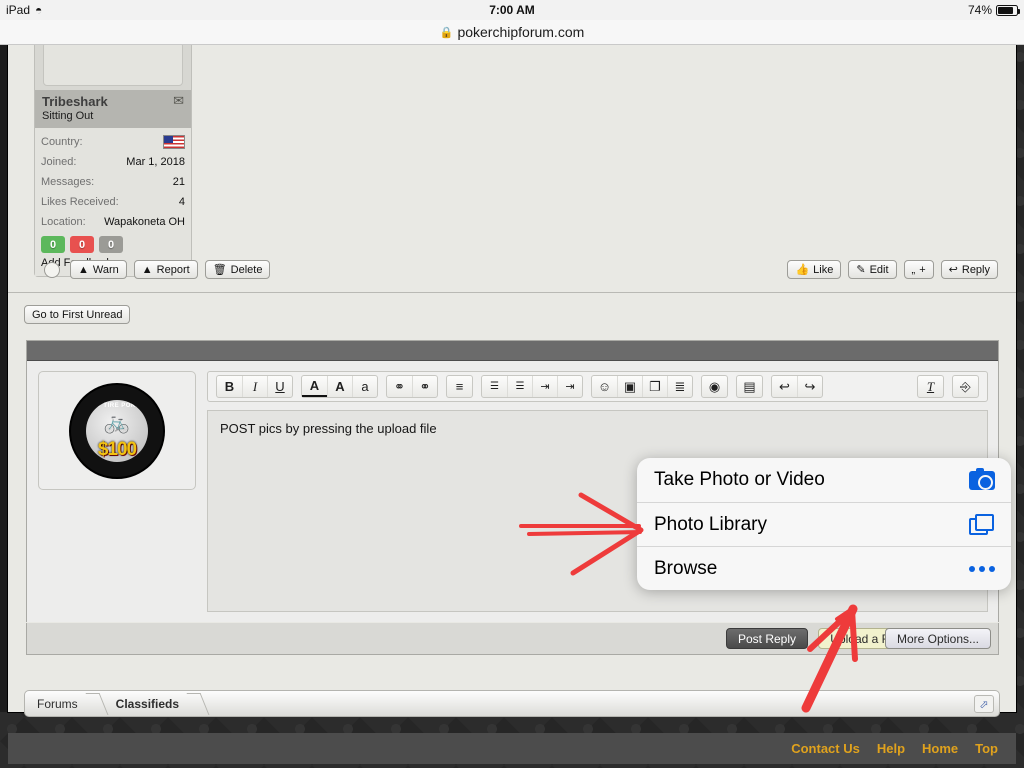 Image resolution: width=1024 pixels, height=768 pixels. What do you see at coordinates (364, 386) in the screenshot?
I see `font-family-icon: a` at bounding box center [364, 386].